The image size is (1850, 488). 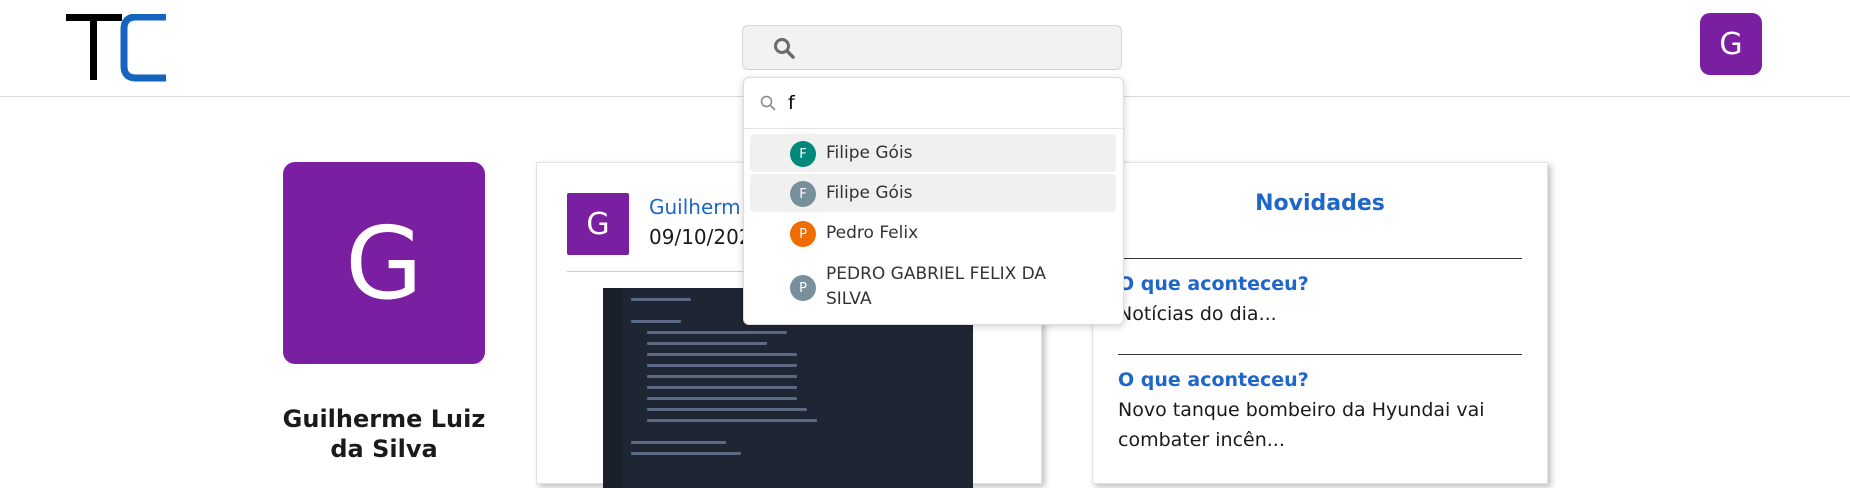 What do you see at coordinates (700, 237) in the screenshot?
I see `post-date: 09/10/202` at bounding box center [700, 237].